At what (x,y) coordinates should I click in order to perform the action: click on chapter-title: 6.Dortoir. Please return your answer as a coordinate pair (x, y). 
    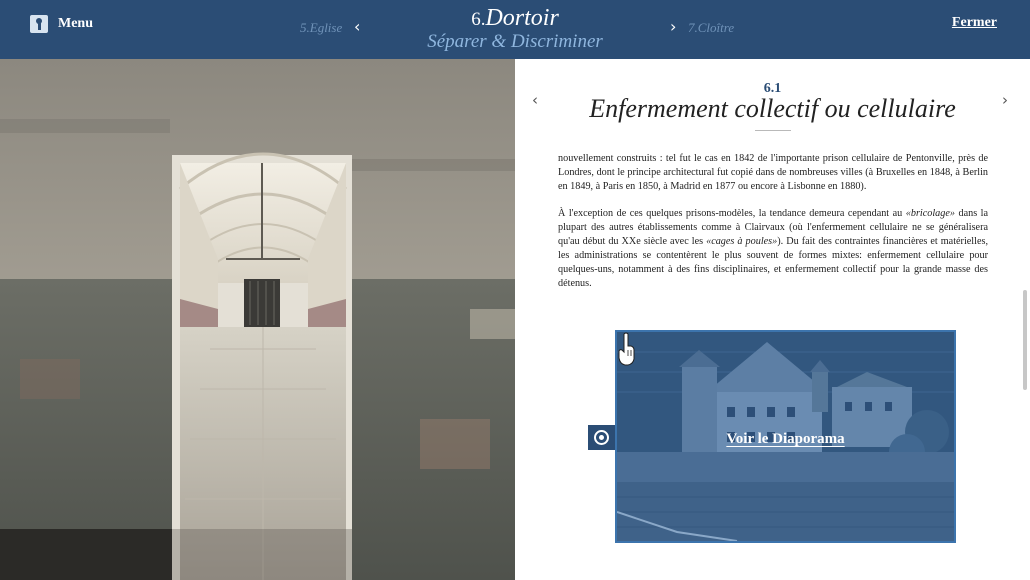
    Looking at the image, I should click on (515, 19).